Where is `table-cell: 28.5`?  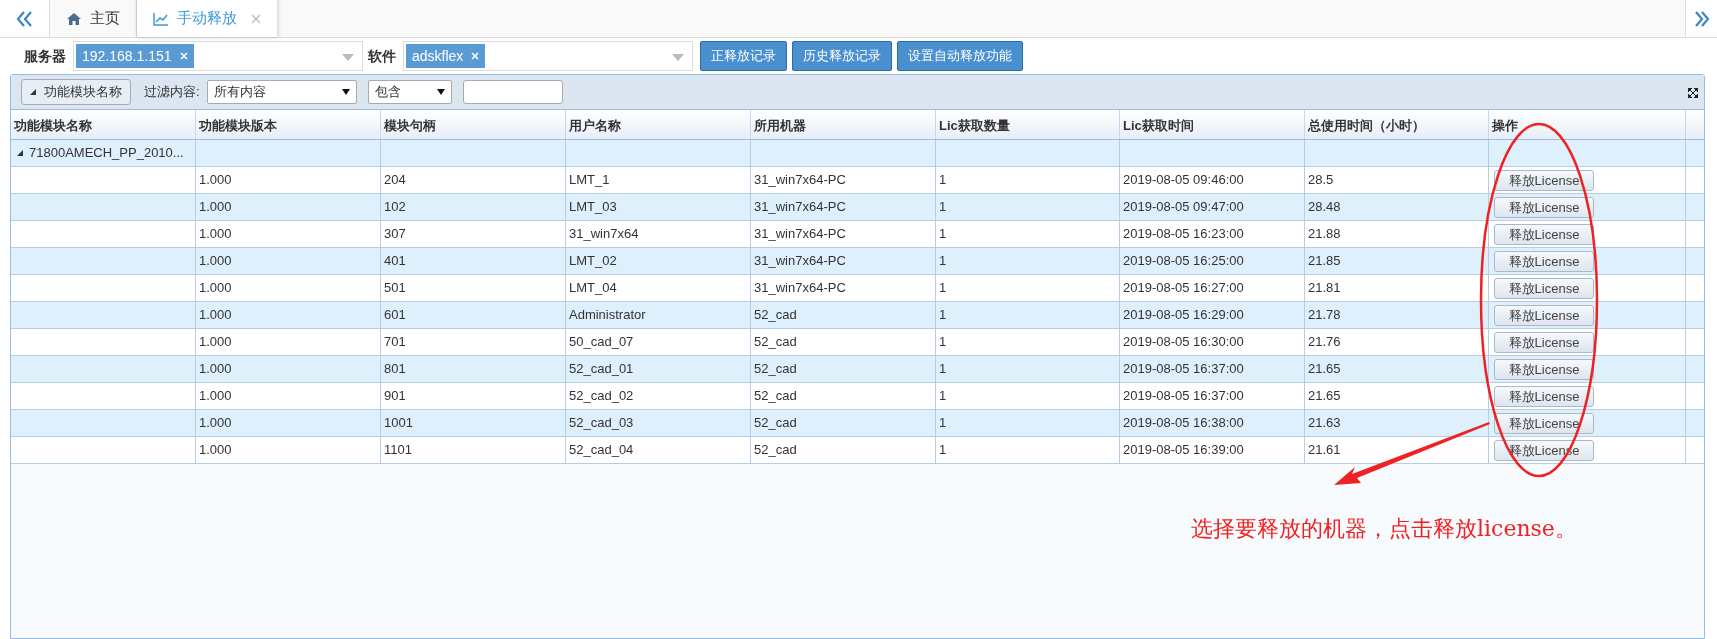 table-cell: 28.5 is located at coordinates (1397, 180).